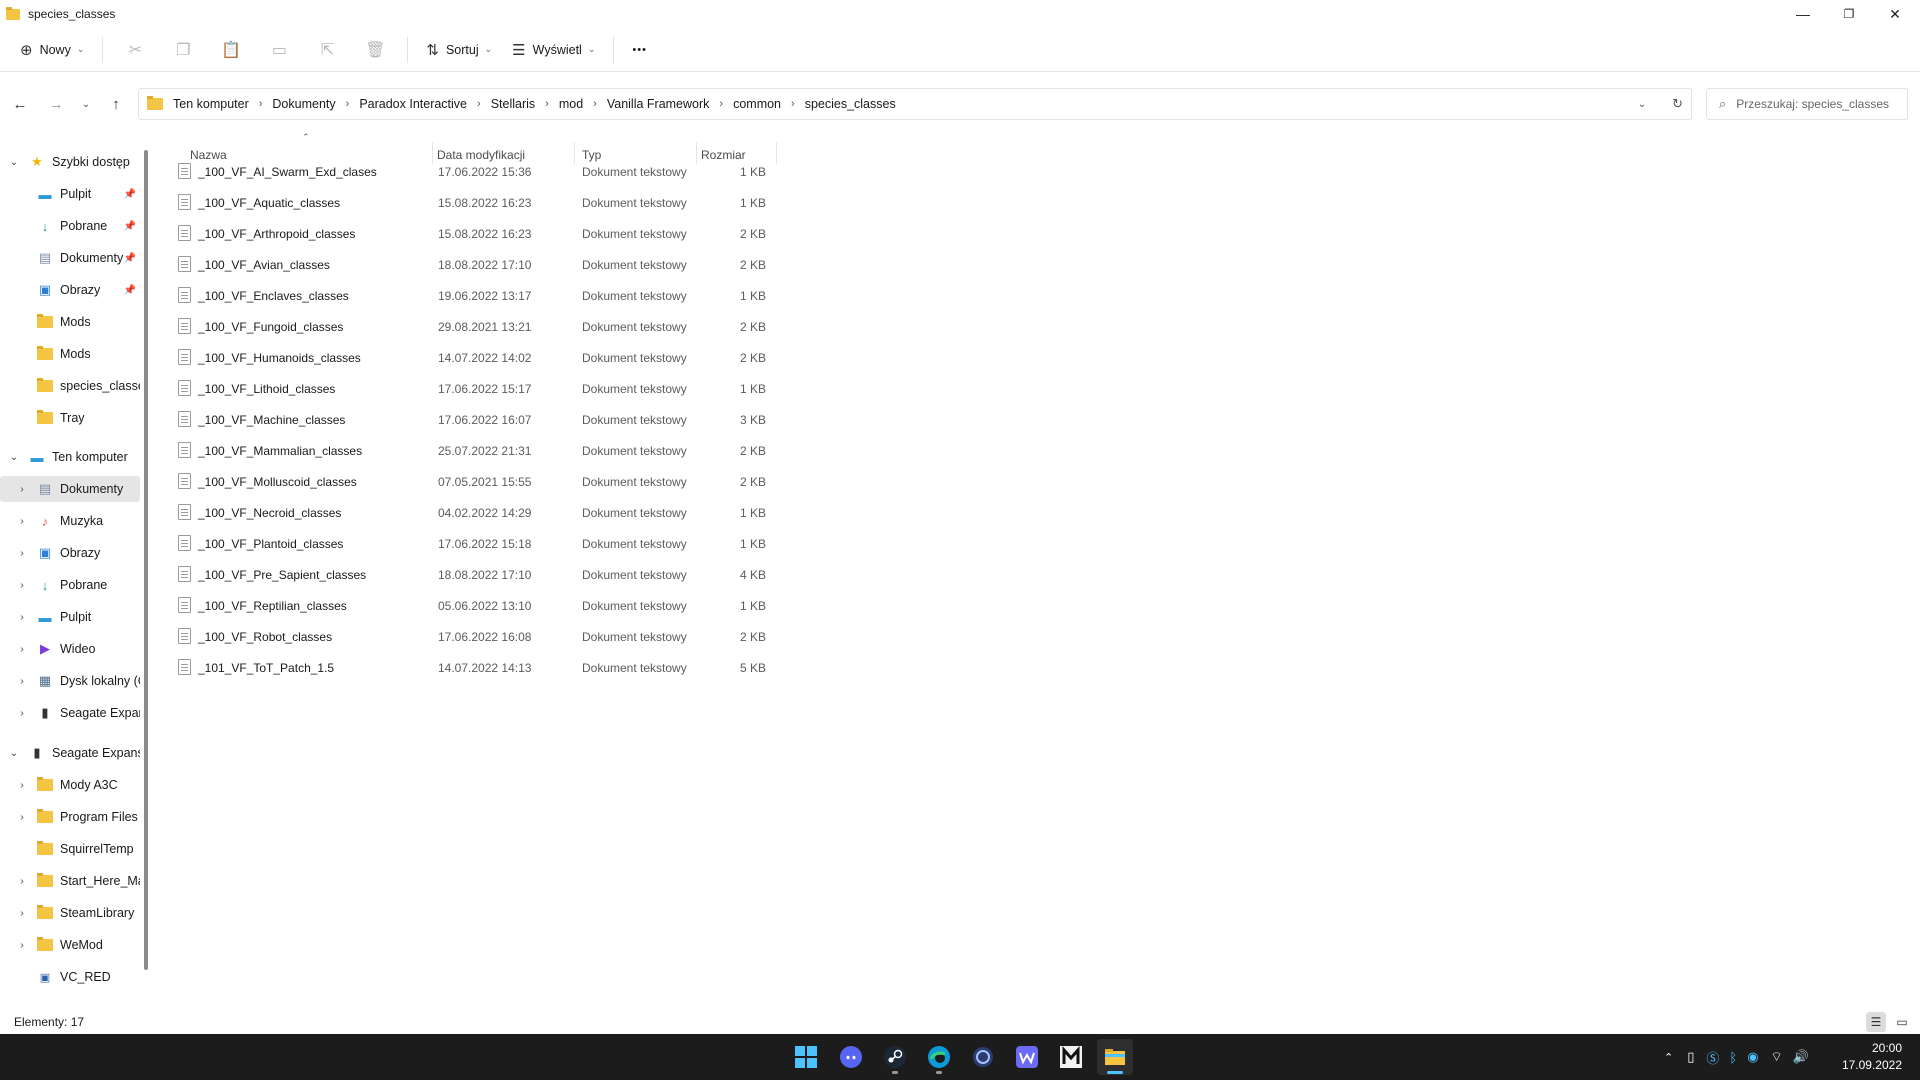 Image resolution: width=1920 pixels, height=1080 pixels. Describe the element at coordinates (279, 50) in the screenshot. I see `rename-icon: ▭` at that location.